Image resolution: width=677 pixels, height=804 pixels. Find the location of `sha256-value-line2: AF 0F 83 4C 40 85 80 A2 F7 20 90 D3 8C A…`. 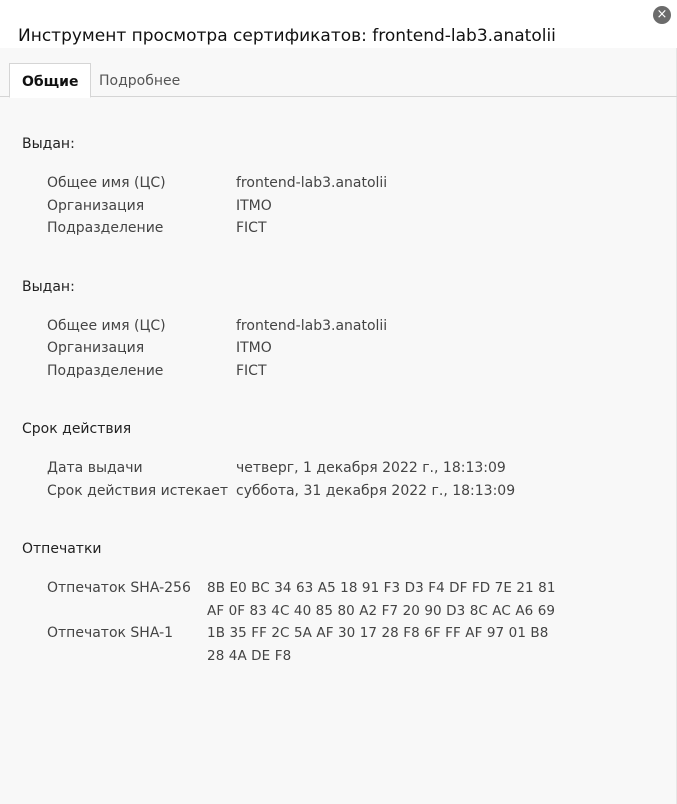

sha256-value-line2: AF 0F 83 4C 40 85 80 A2 F7 20 90 D3 8C A… is located at coordinates (381, 611).